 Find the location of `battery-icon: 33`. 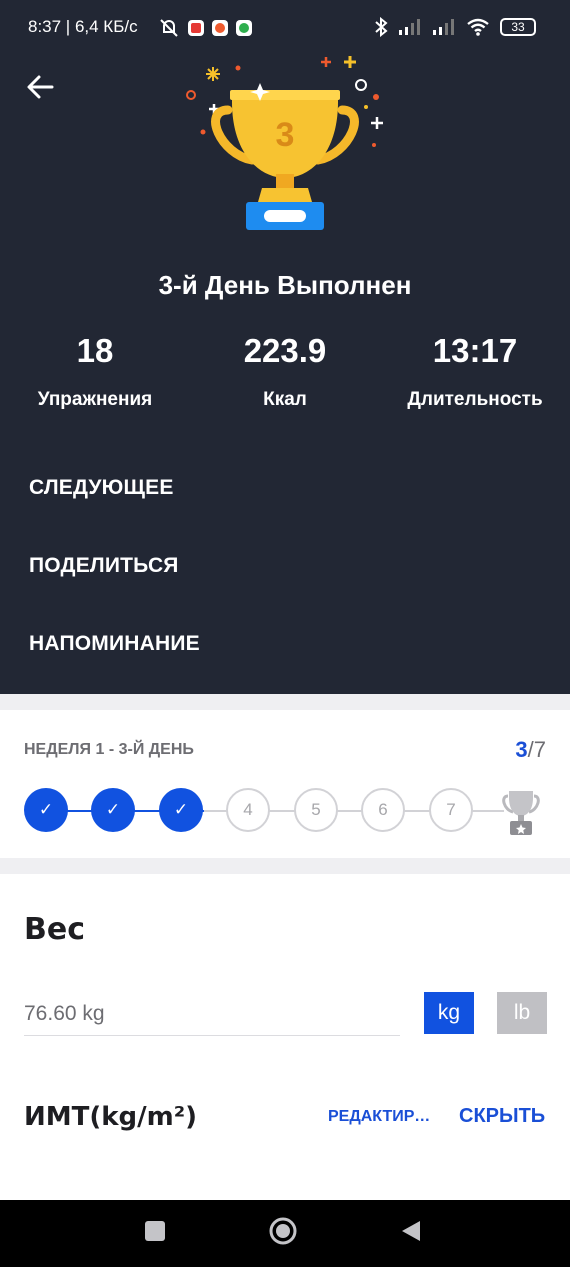

battery-icon: 33 is located at coordinates (518, 27).